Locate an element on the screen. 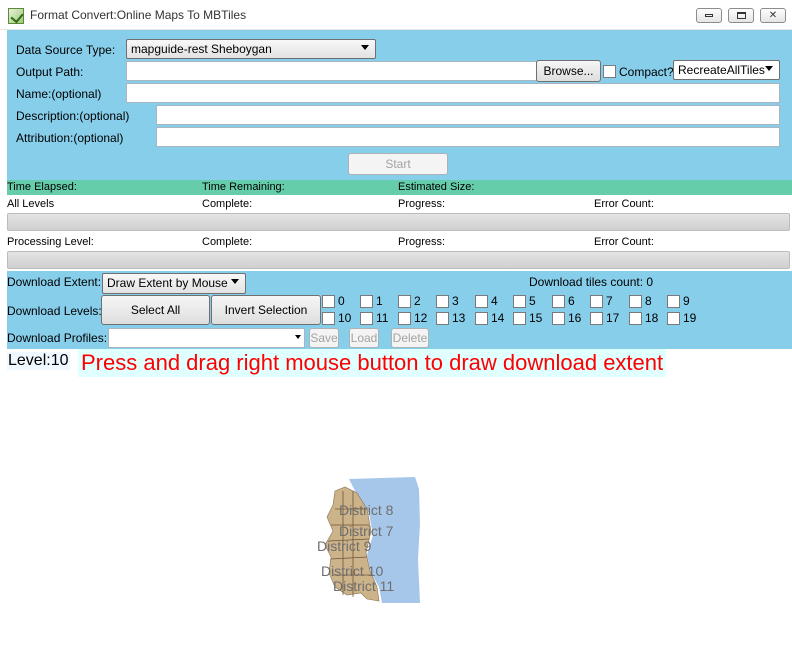  level-checkbox-label: 13 is located at coordinates (459, 318).